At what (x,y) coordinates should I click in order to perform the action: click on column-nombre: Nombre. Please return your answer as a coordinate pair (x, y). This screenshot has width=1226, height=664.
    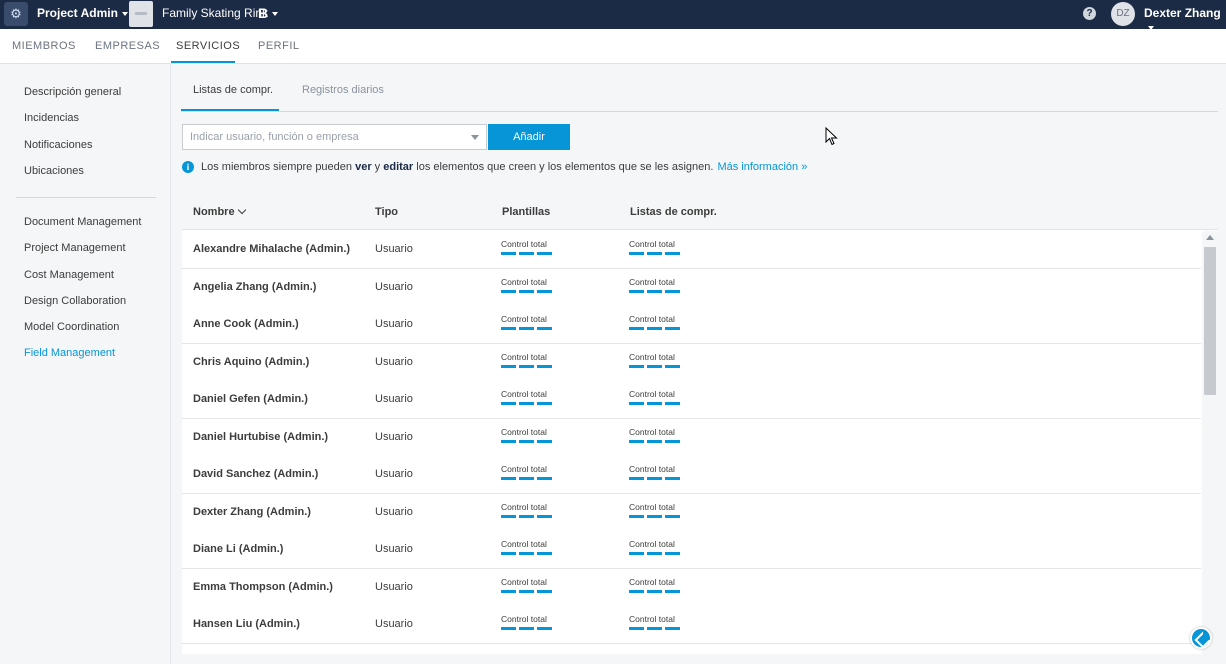
    Looking at the image, I should click on (219, 211).